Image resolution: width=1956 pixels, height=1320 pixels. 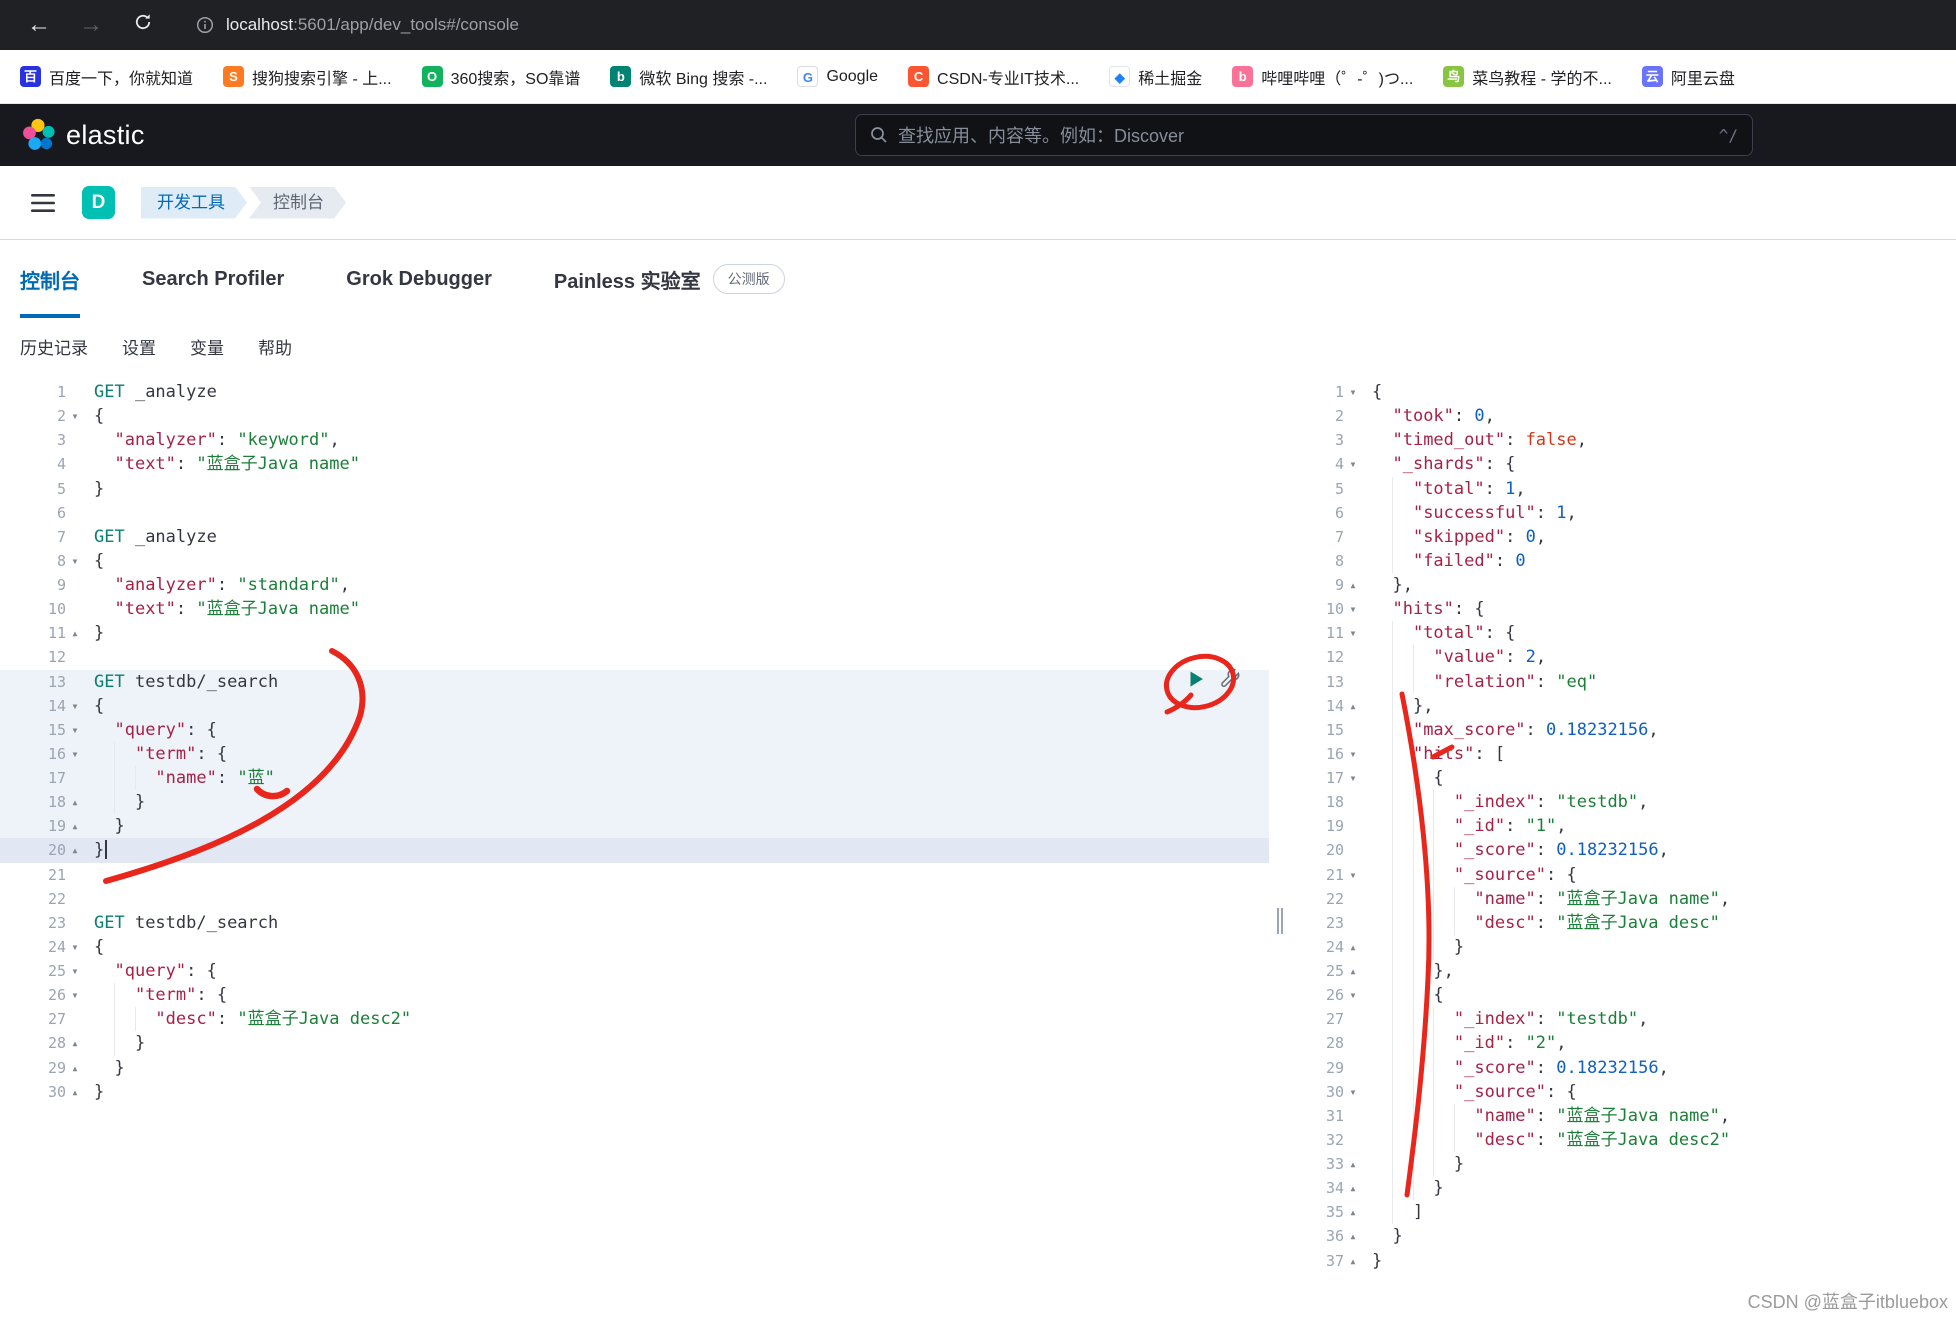 What do you see at coordinates (1623, 1043) in the screenshot?
I see `code-line: 28 "_id": "2",` at bounding box center [1623, 1043].